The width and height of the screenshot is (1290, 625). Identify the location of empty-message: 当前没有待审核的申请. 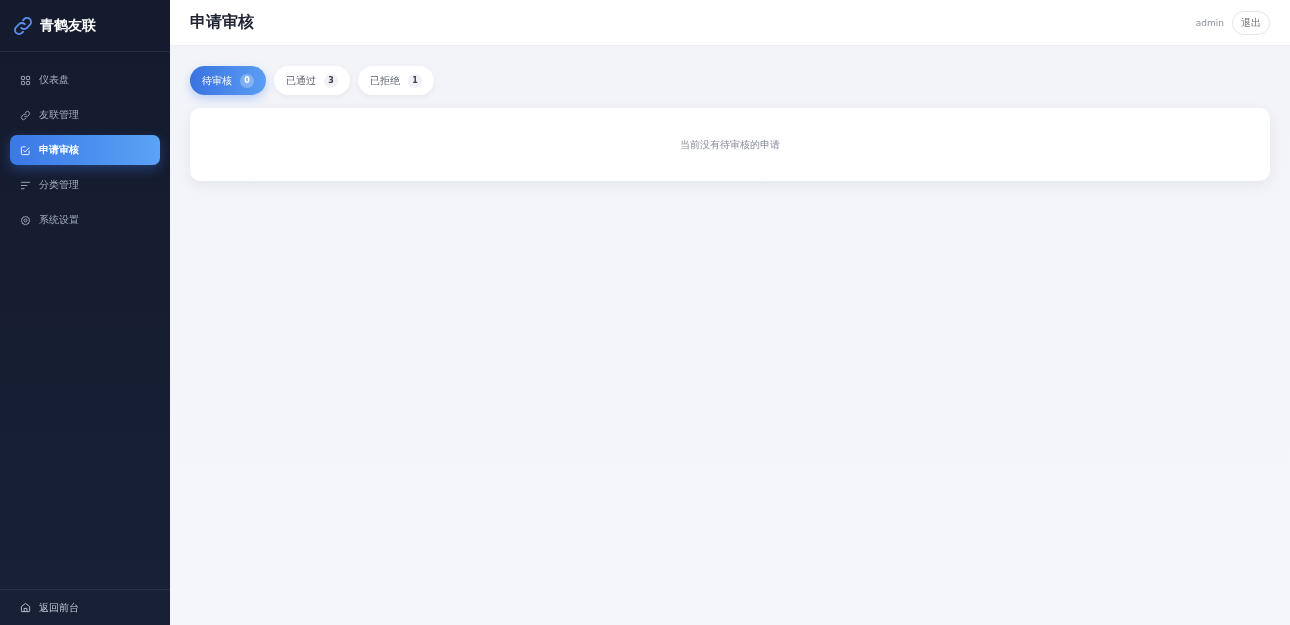
(730, 144).